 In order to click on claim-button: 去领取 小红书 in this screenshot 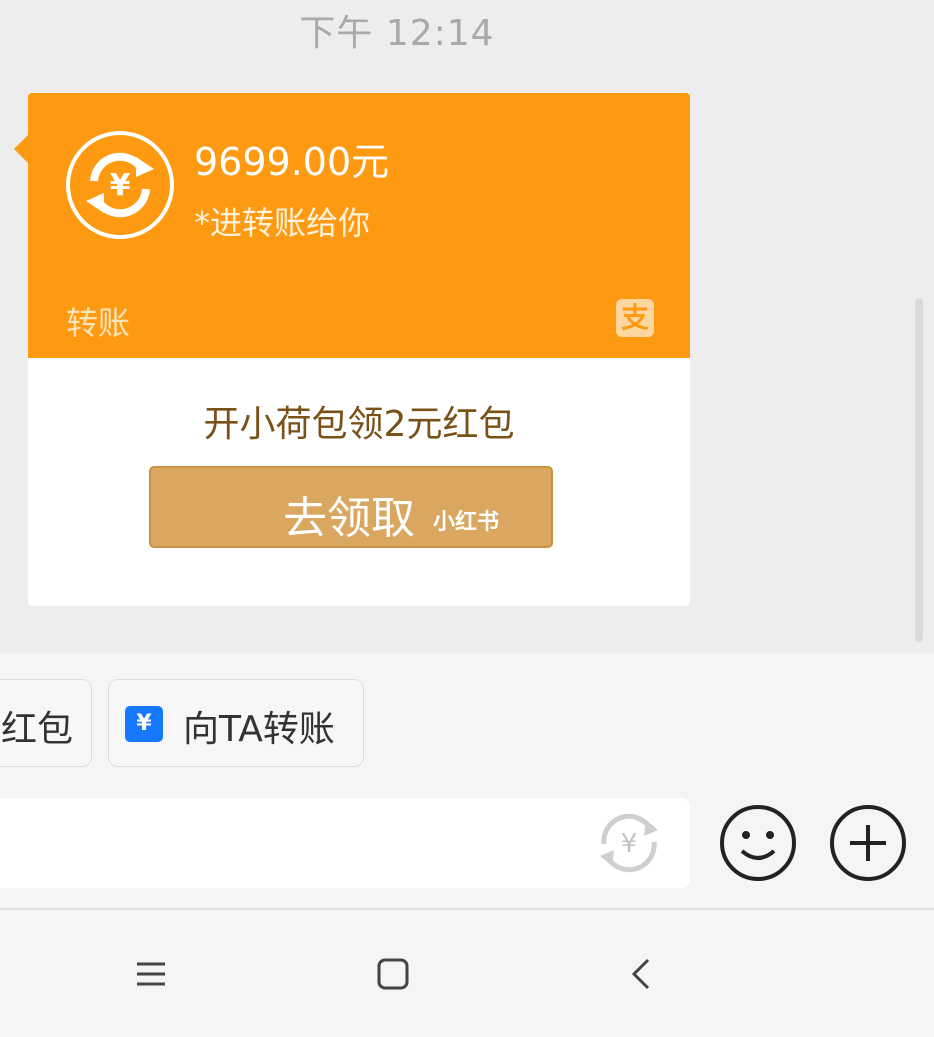, I will do `click(351, 507)`.